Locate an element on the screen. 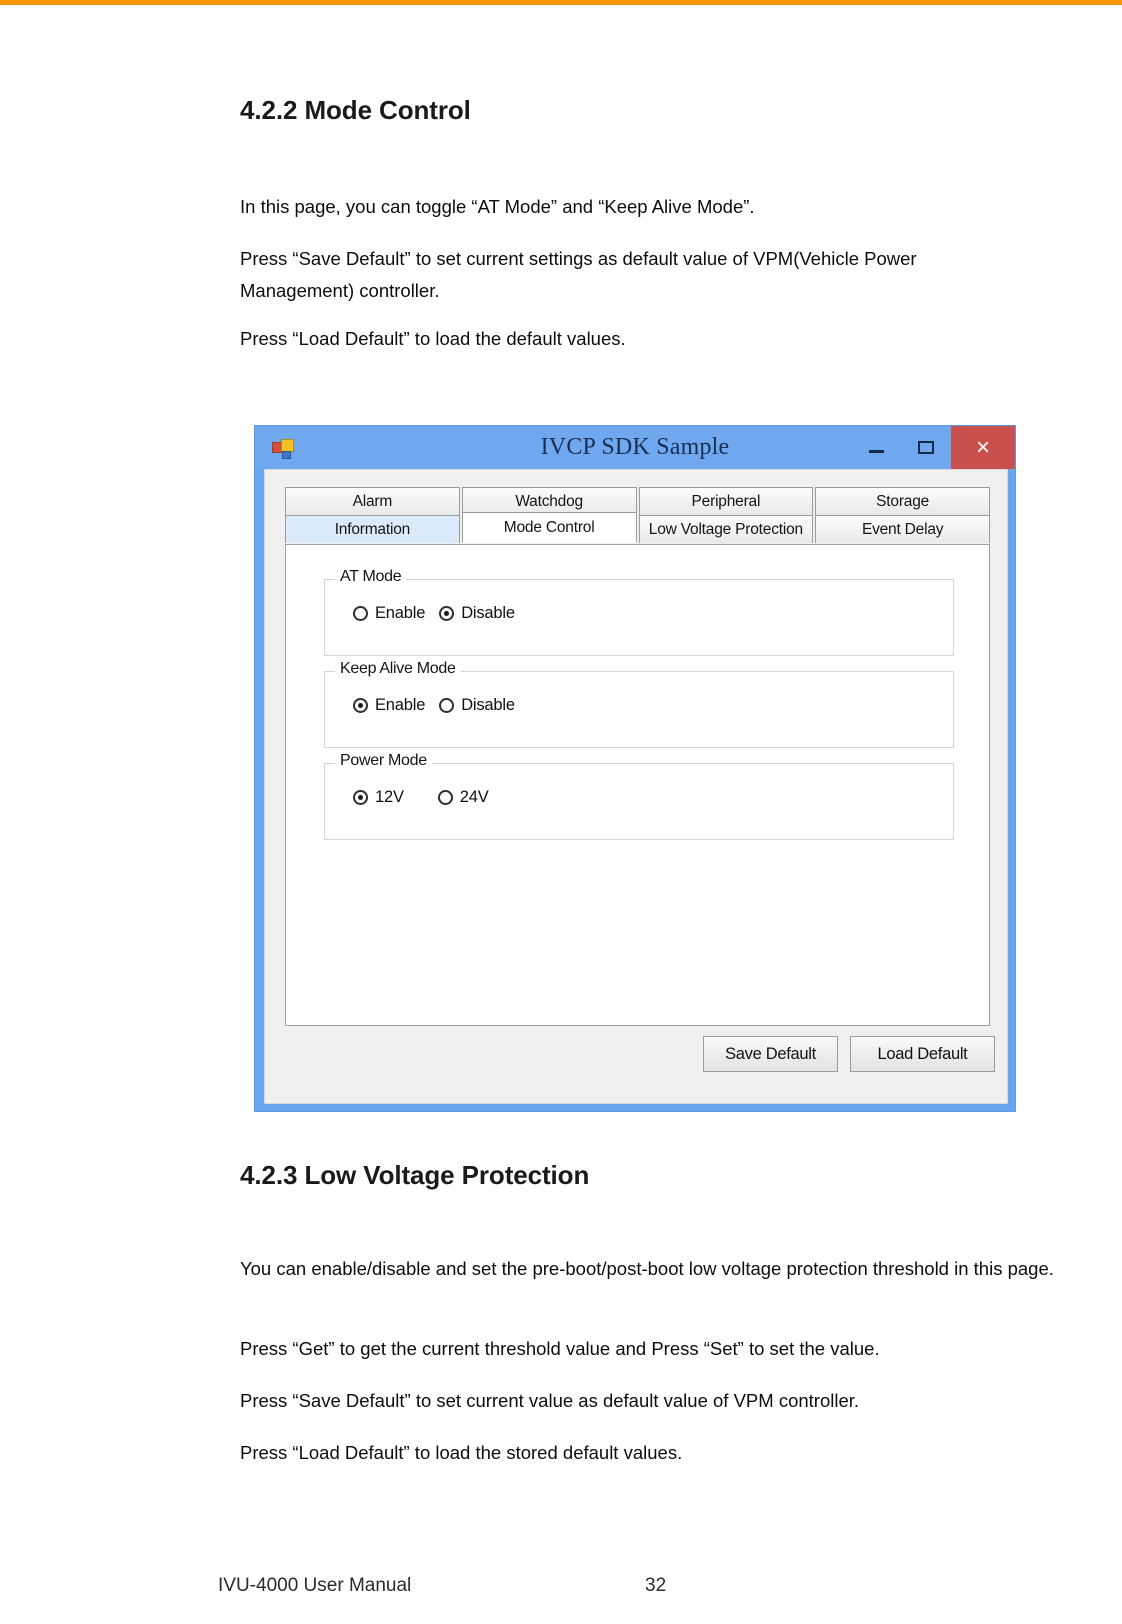 The width and height of the screenshot is (1122, 1624). radio-label: 12V is located at coordinates (389, 797).